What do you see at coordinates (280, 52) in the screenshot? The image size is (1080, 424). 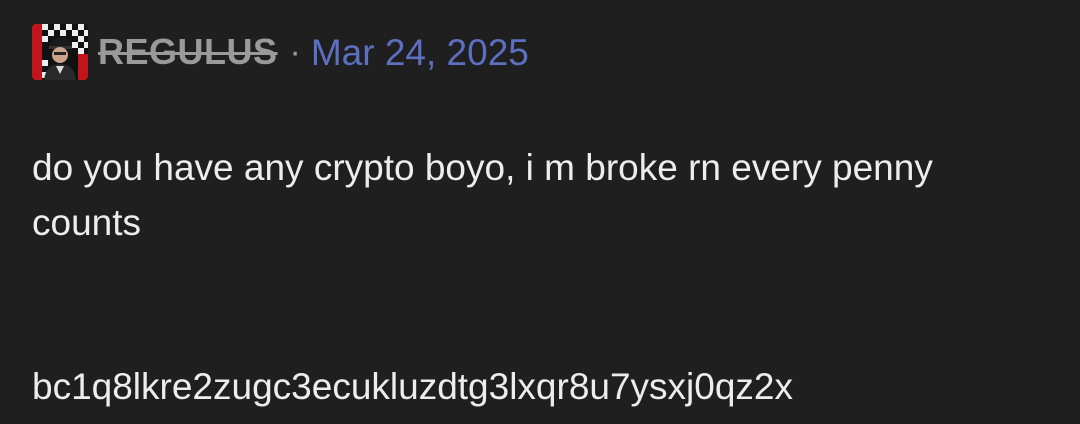 I see `comment-header: REGULUS · Mar 24, 2025` at bounding box center [280, 52].